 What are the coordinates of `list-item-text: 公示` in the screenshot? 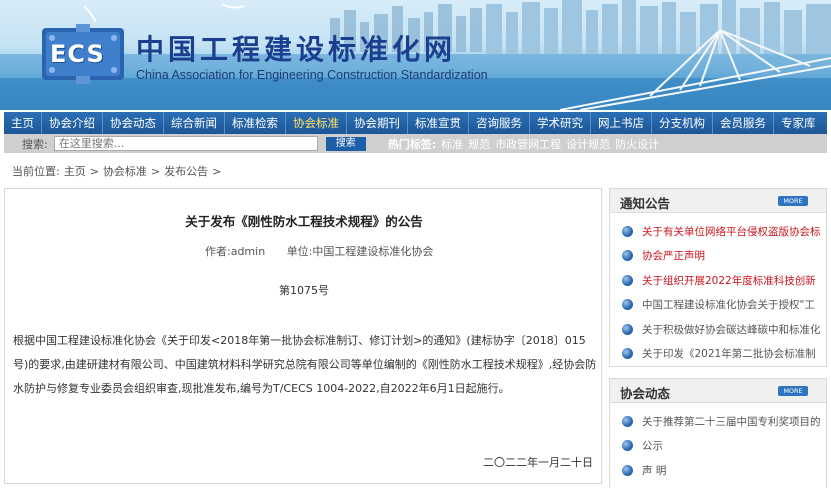 It's located at (652, 445).